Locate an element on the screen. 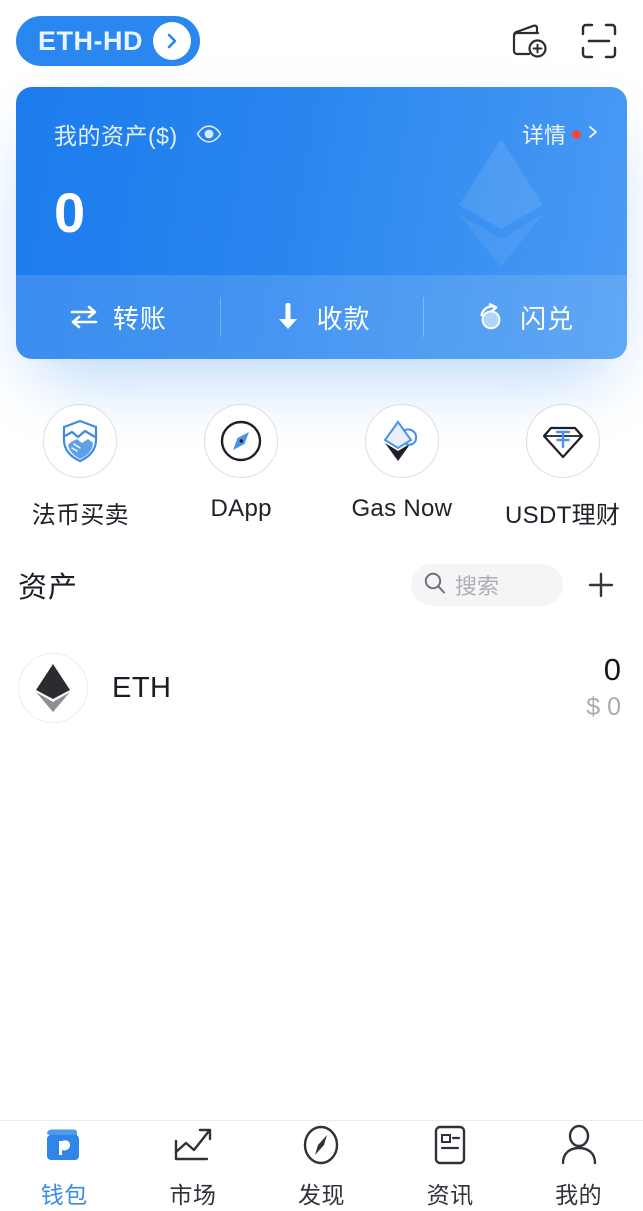 This screenshot has height=1211, width=643. receive-action-label: 收款 is located at coordinates (343, 318).